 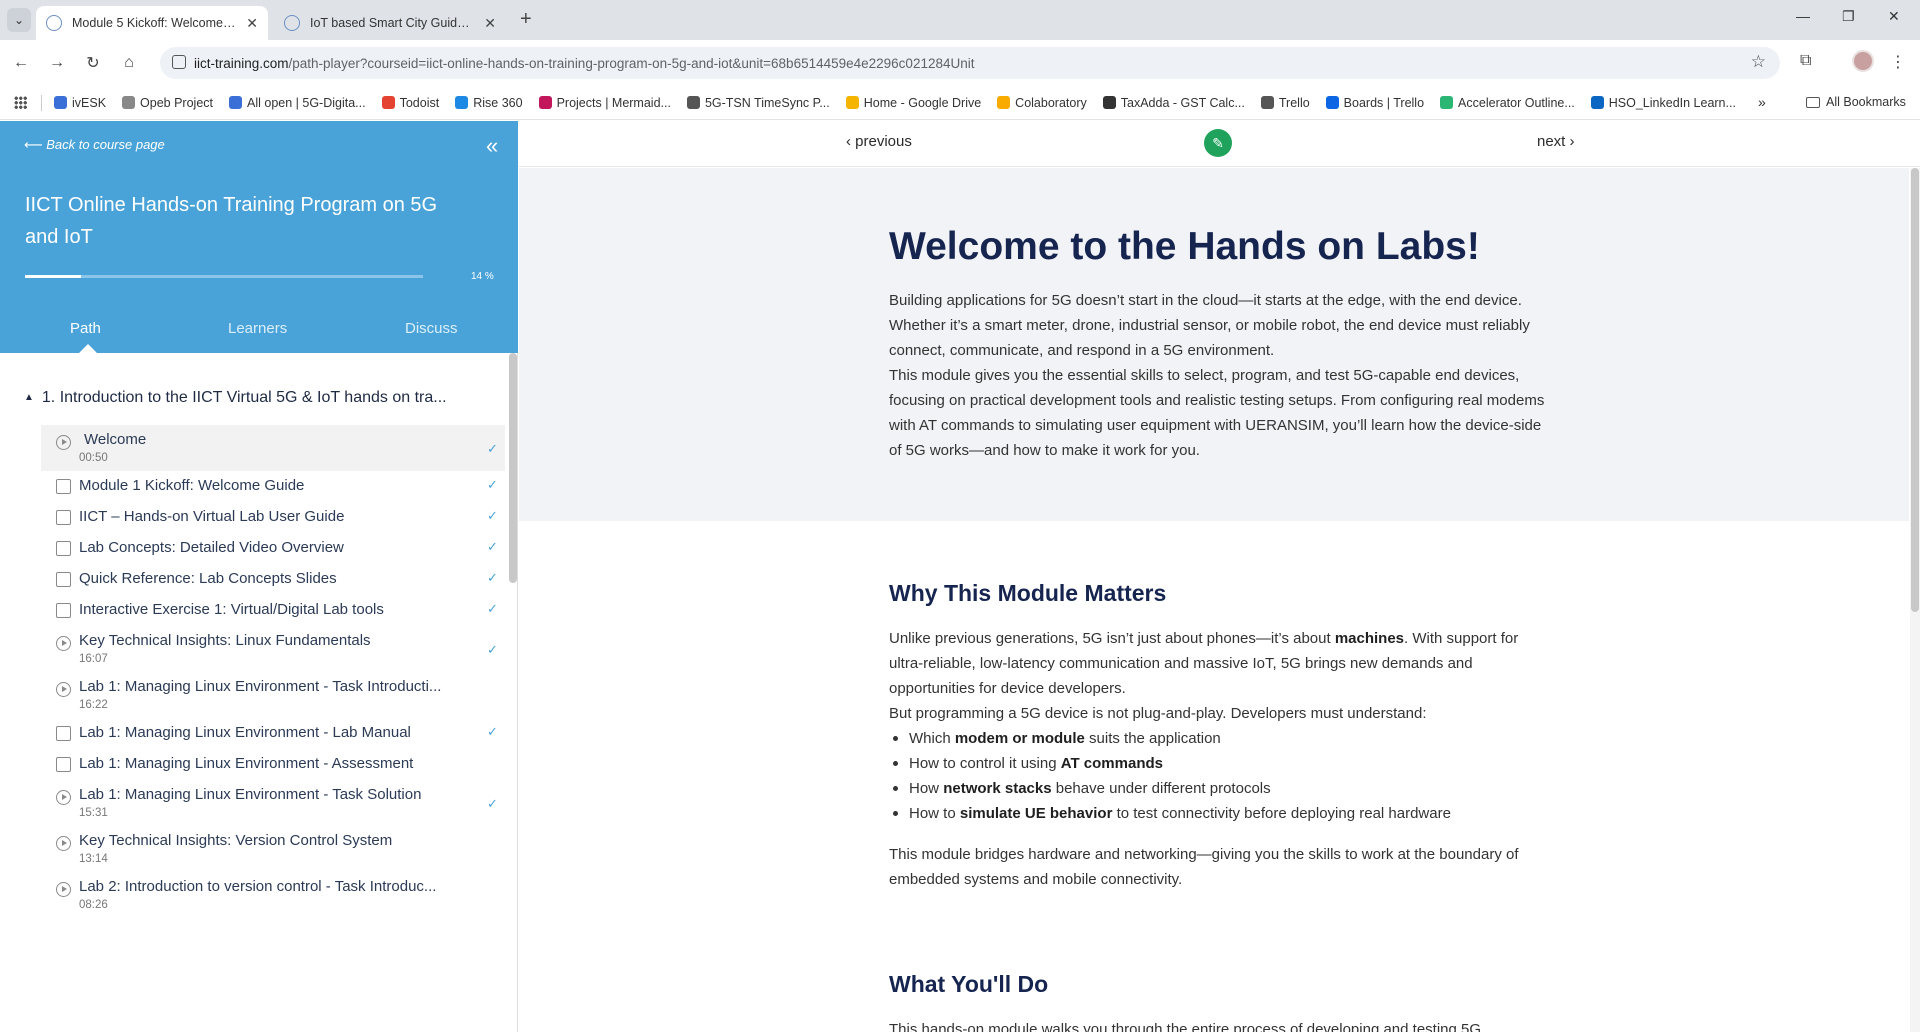 I want to click on bookmark-label: Home - Google Drive, so click(x=922, y=102).